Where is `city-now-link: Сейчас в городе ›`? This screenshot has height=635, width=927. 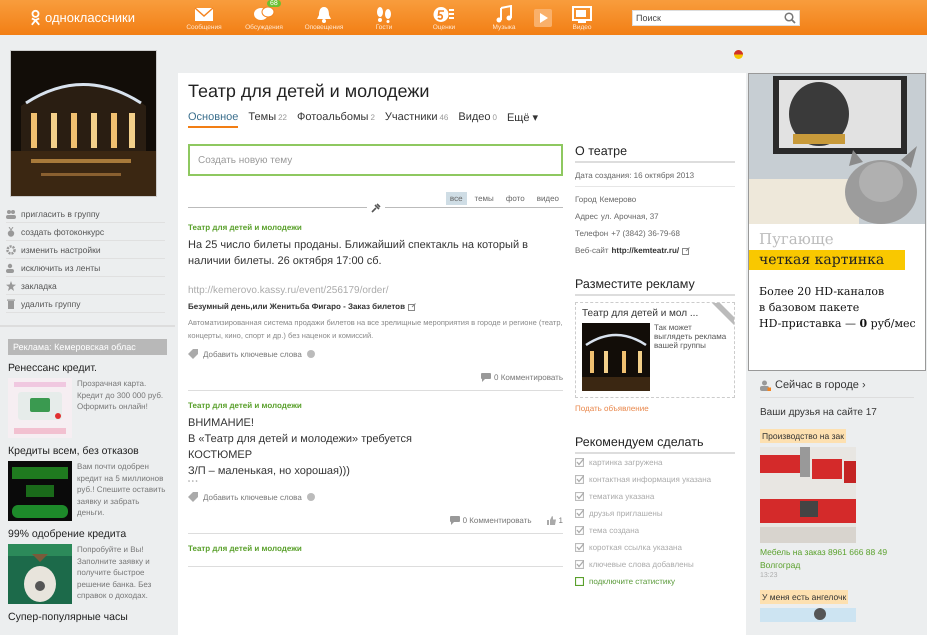
city-now-link: Сейчас в городе › is located at coordinates (820, 385).